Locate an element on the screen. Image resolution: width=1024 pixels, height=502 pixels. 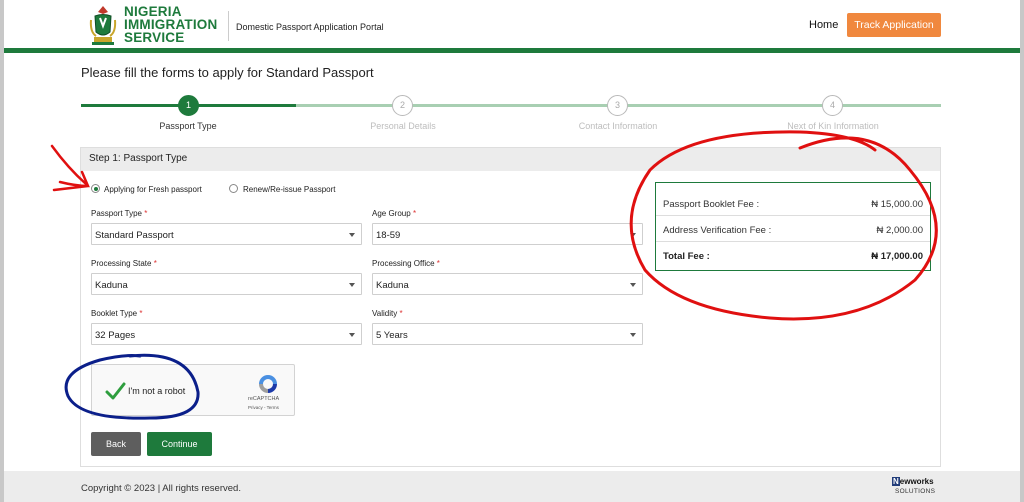
processing-office-value: Kaduna is located at coordinates (392, 285).